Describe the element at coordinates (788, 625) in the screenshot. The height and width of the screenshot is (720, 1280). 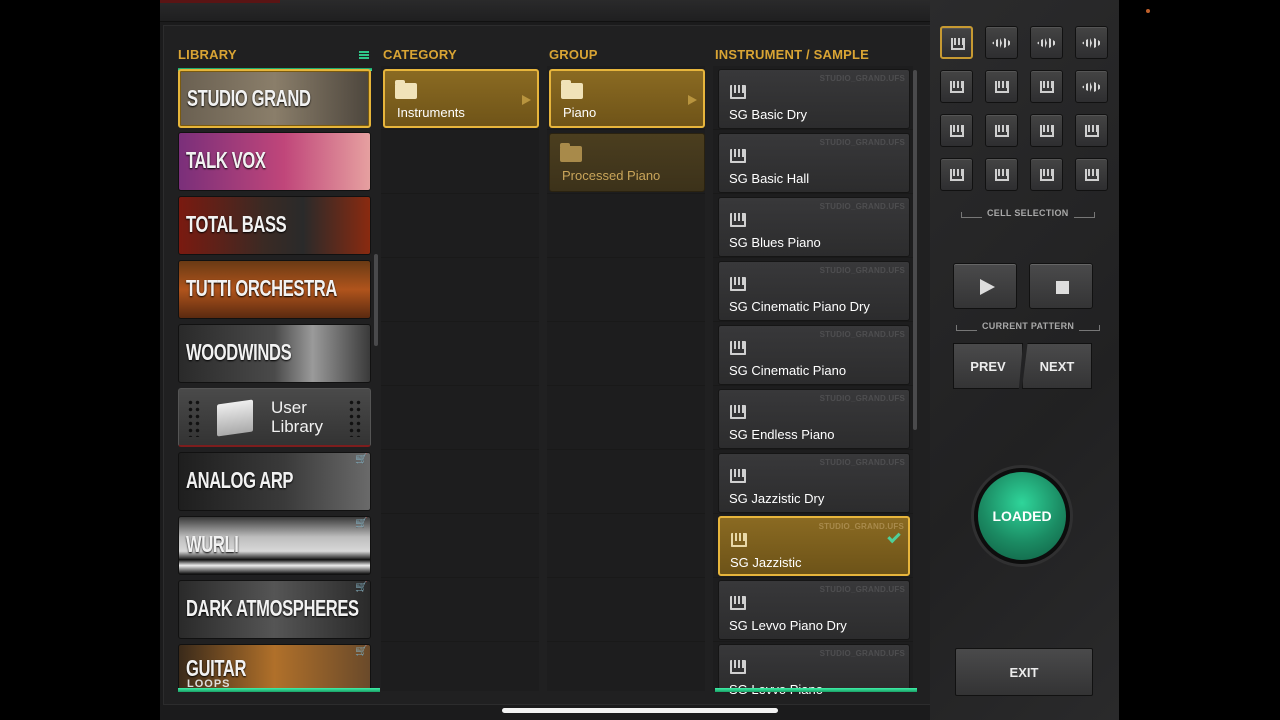
I see `instrument-item-label: SG Levvo Piano Dry` at that location.